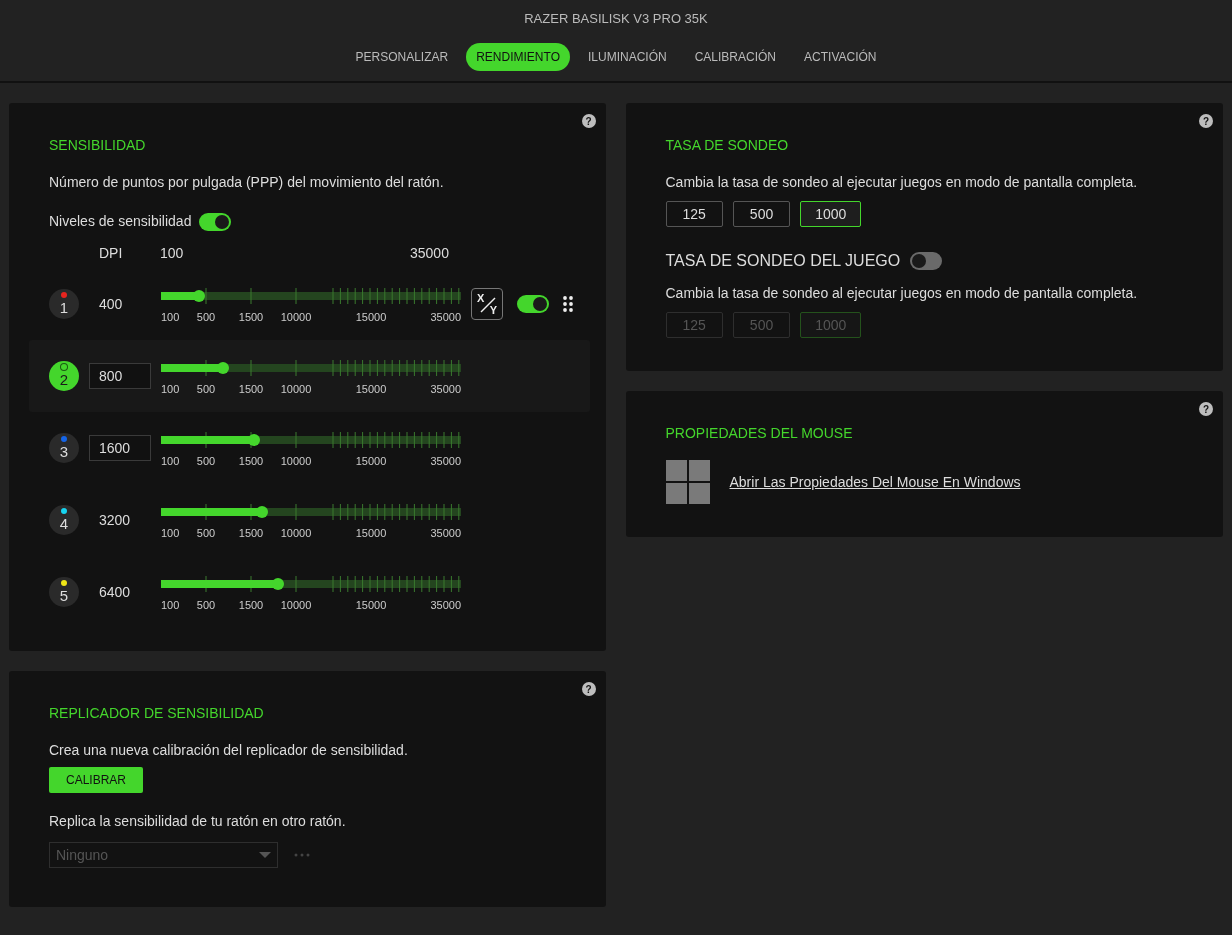 The height and width of the screenshot is (935, 1232). What do you see at coordinates (114, 520) in the screenshot?
I see `dpi-value: 3200` at bounding box center [114, 520].